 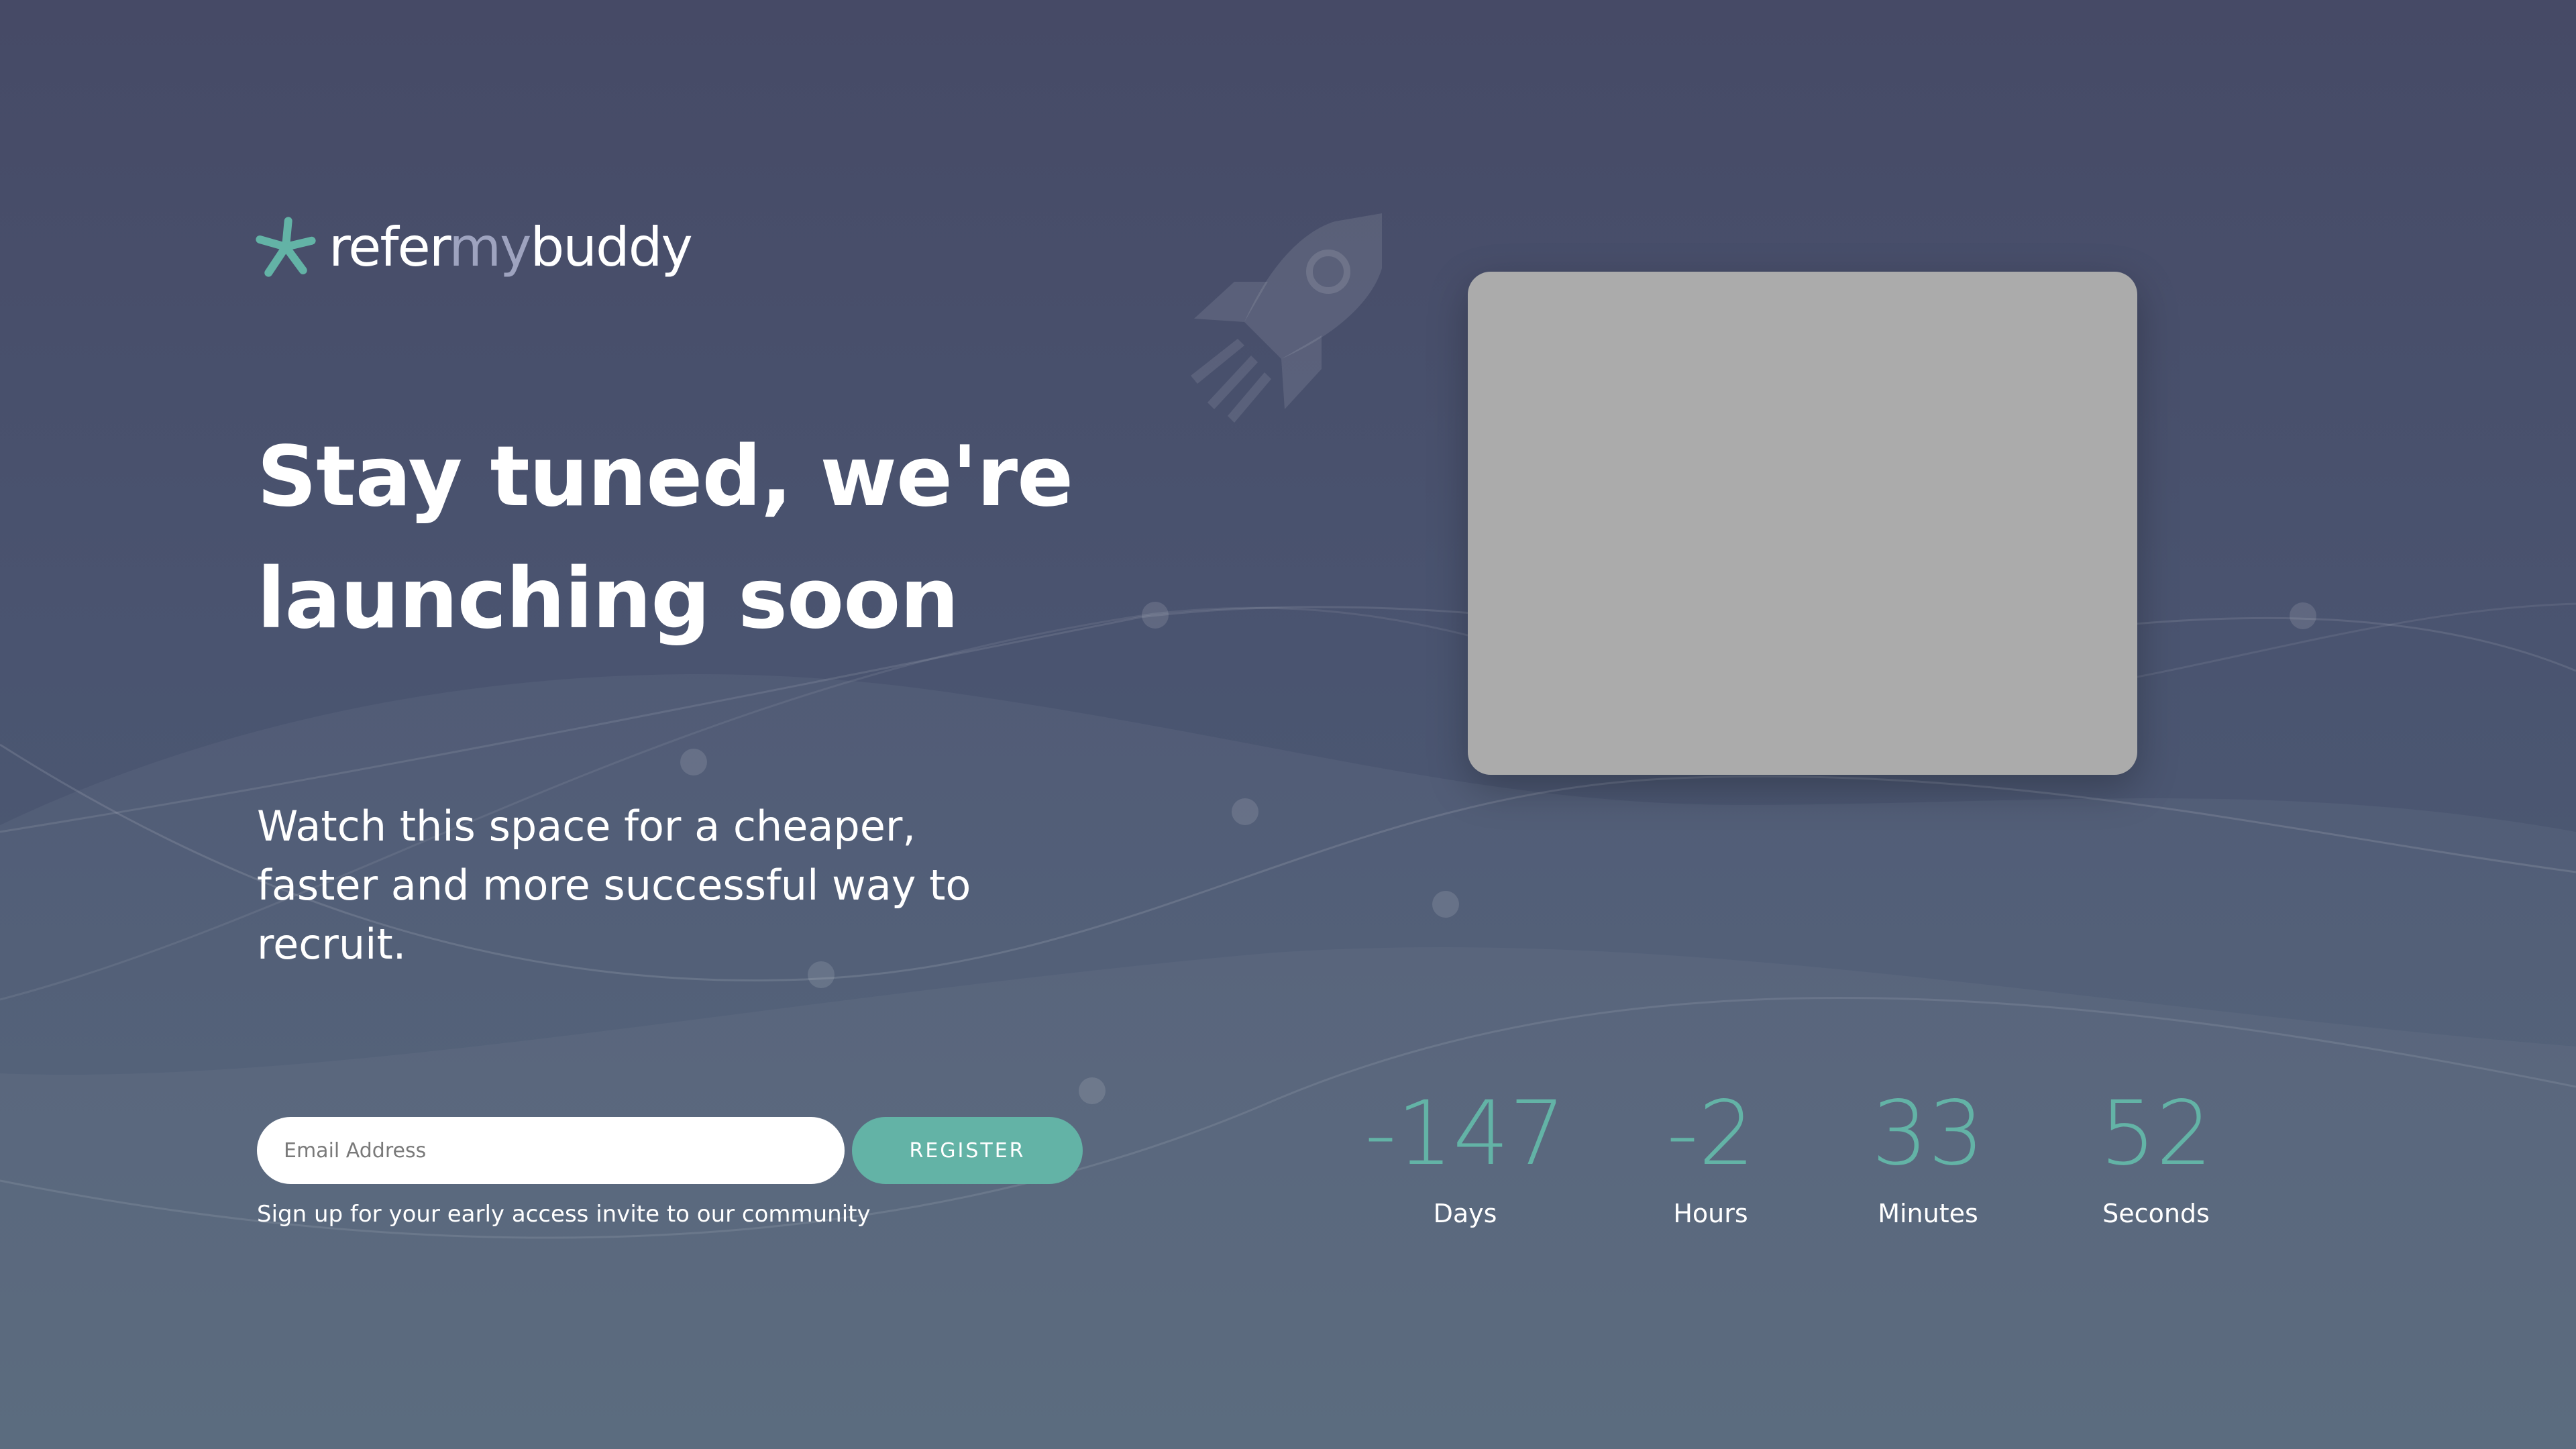 I want to click on countdown-days-value: -147, so click(x=1465, y=1133).